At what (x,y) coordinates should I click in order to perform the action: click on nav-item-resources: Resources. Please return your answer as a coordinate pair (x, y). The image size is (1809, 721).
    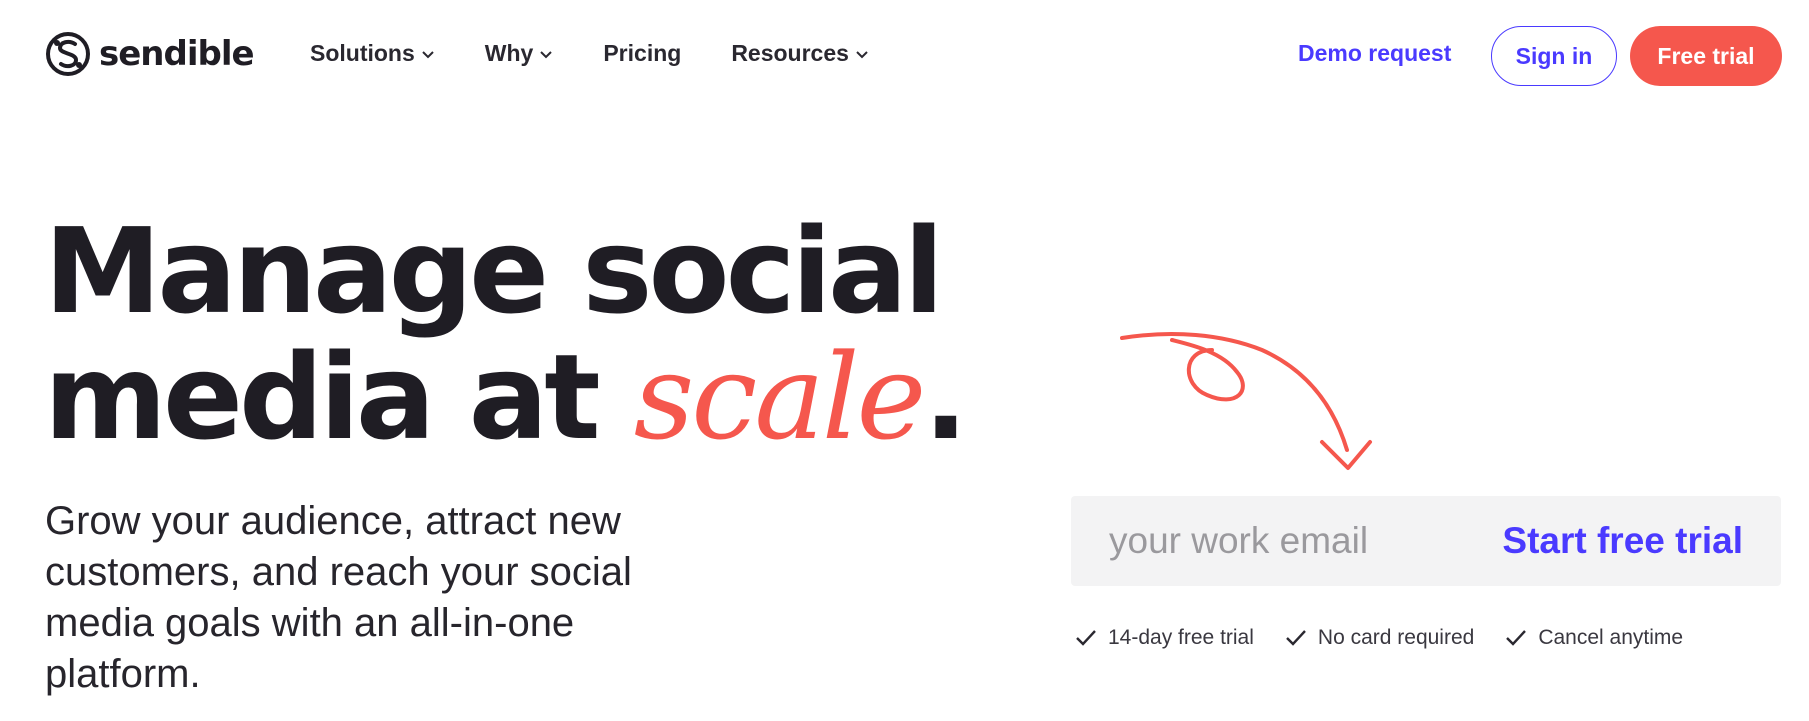
    Looking at the image, I should click on (800, 53).